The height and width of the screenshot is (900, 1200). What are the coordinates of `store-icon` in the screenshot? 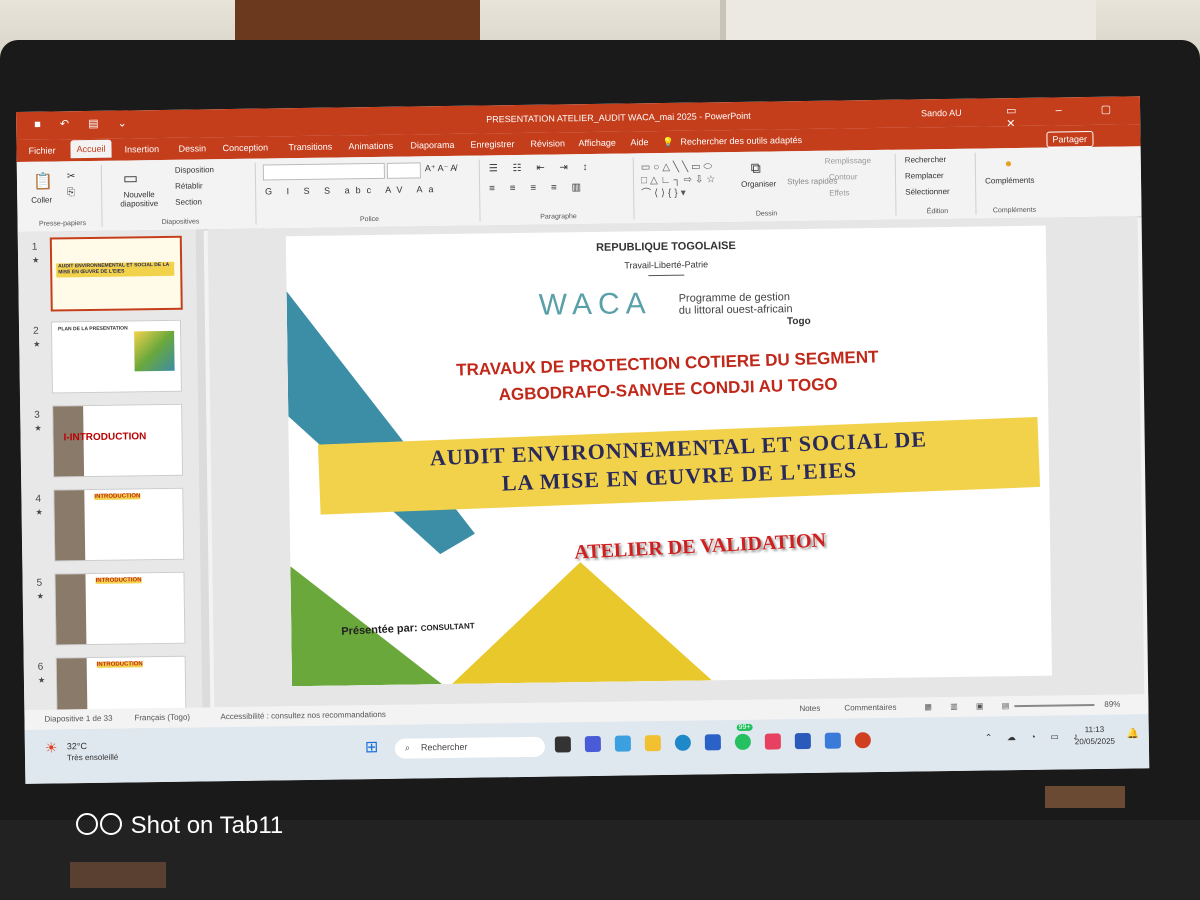 It's located at (712, 742).